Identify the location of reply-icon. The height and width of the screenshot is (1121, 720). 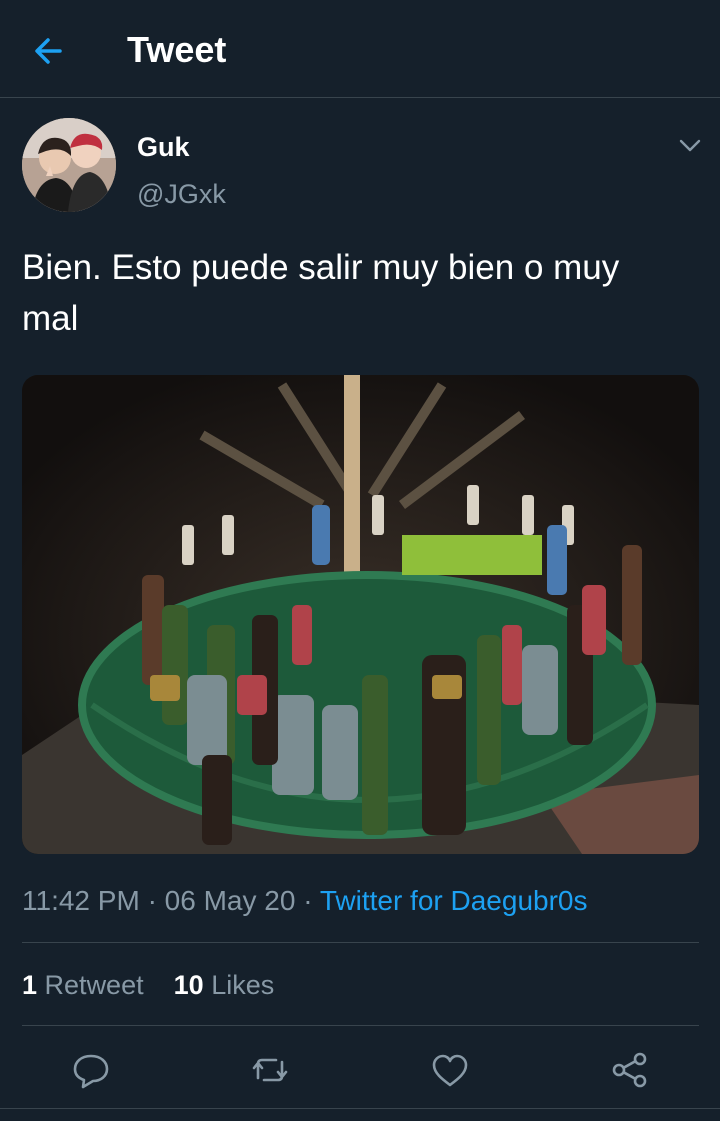
(91, 1070).